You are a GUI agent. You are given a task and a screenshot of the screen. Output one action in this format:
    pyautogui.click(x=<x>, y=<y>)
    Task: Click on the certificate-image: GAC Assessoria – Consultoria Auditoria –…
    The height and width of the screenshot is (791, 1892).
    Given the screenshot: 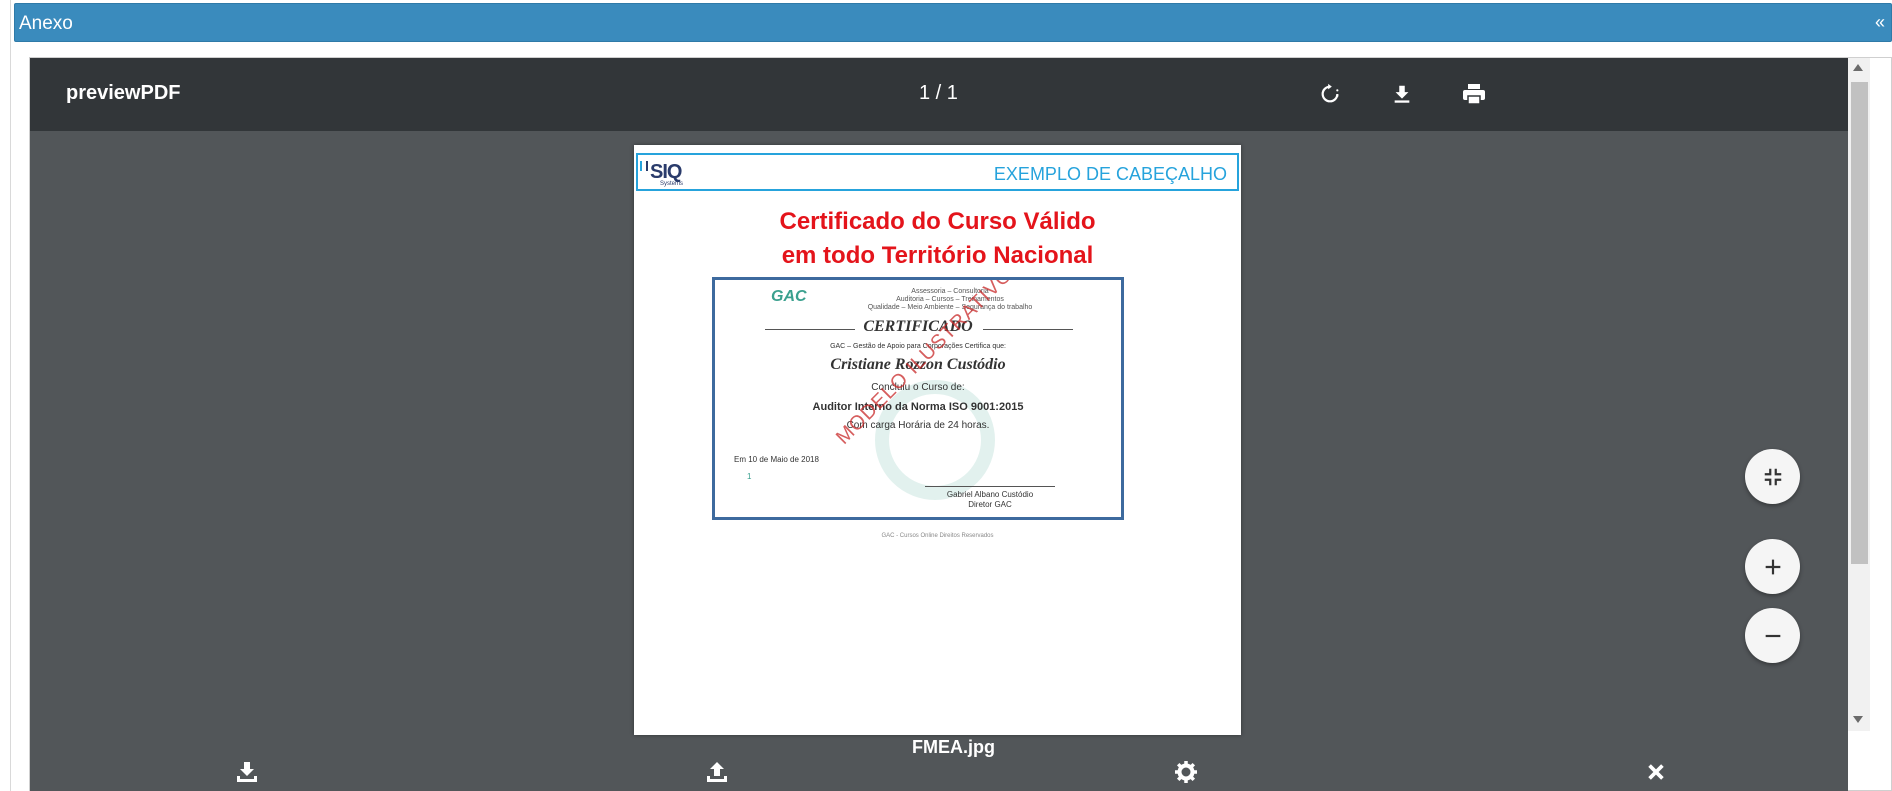 What is the action you would take?
    pyautogui.click(x=918, y=398)
    